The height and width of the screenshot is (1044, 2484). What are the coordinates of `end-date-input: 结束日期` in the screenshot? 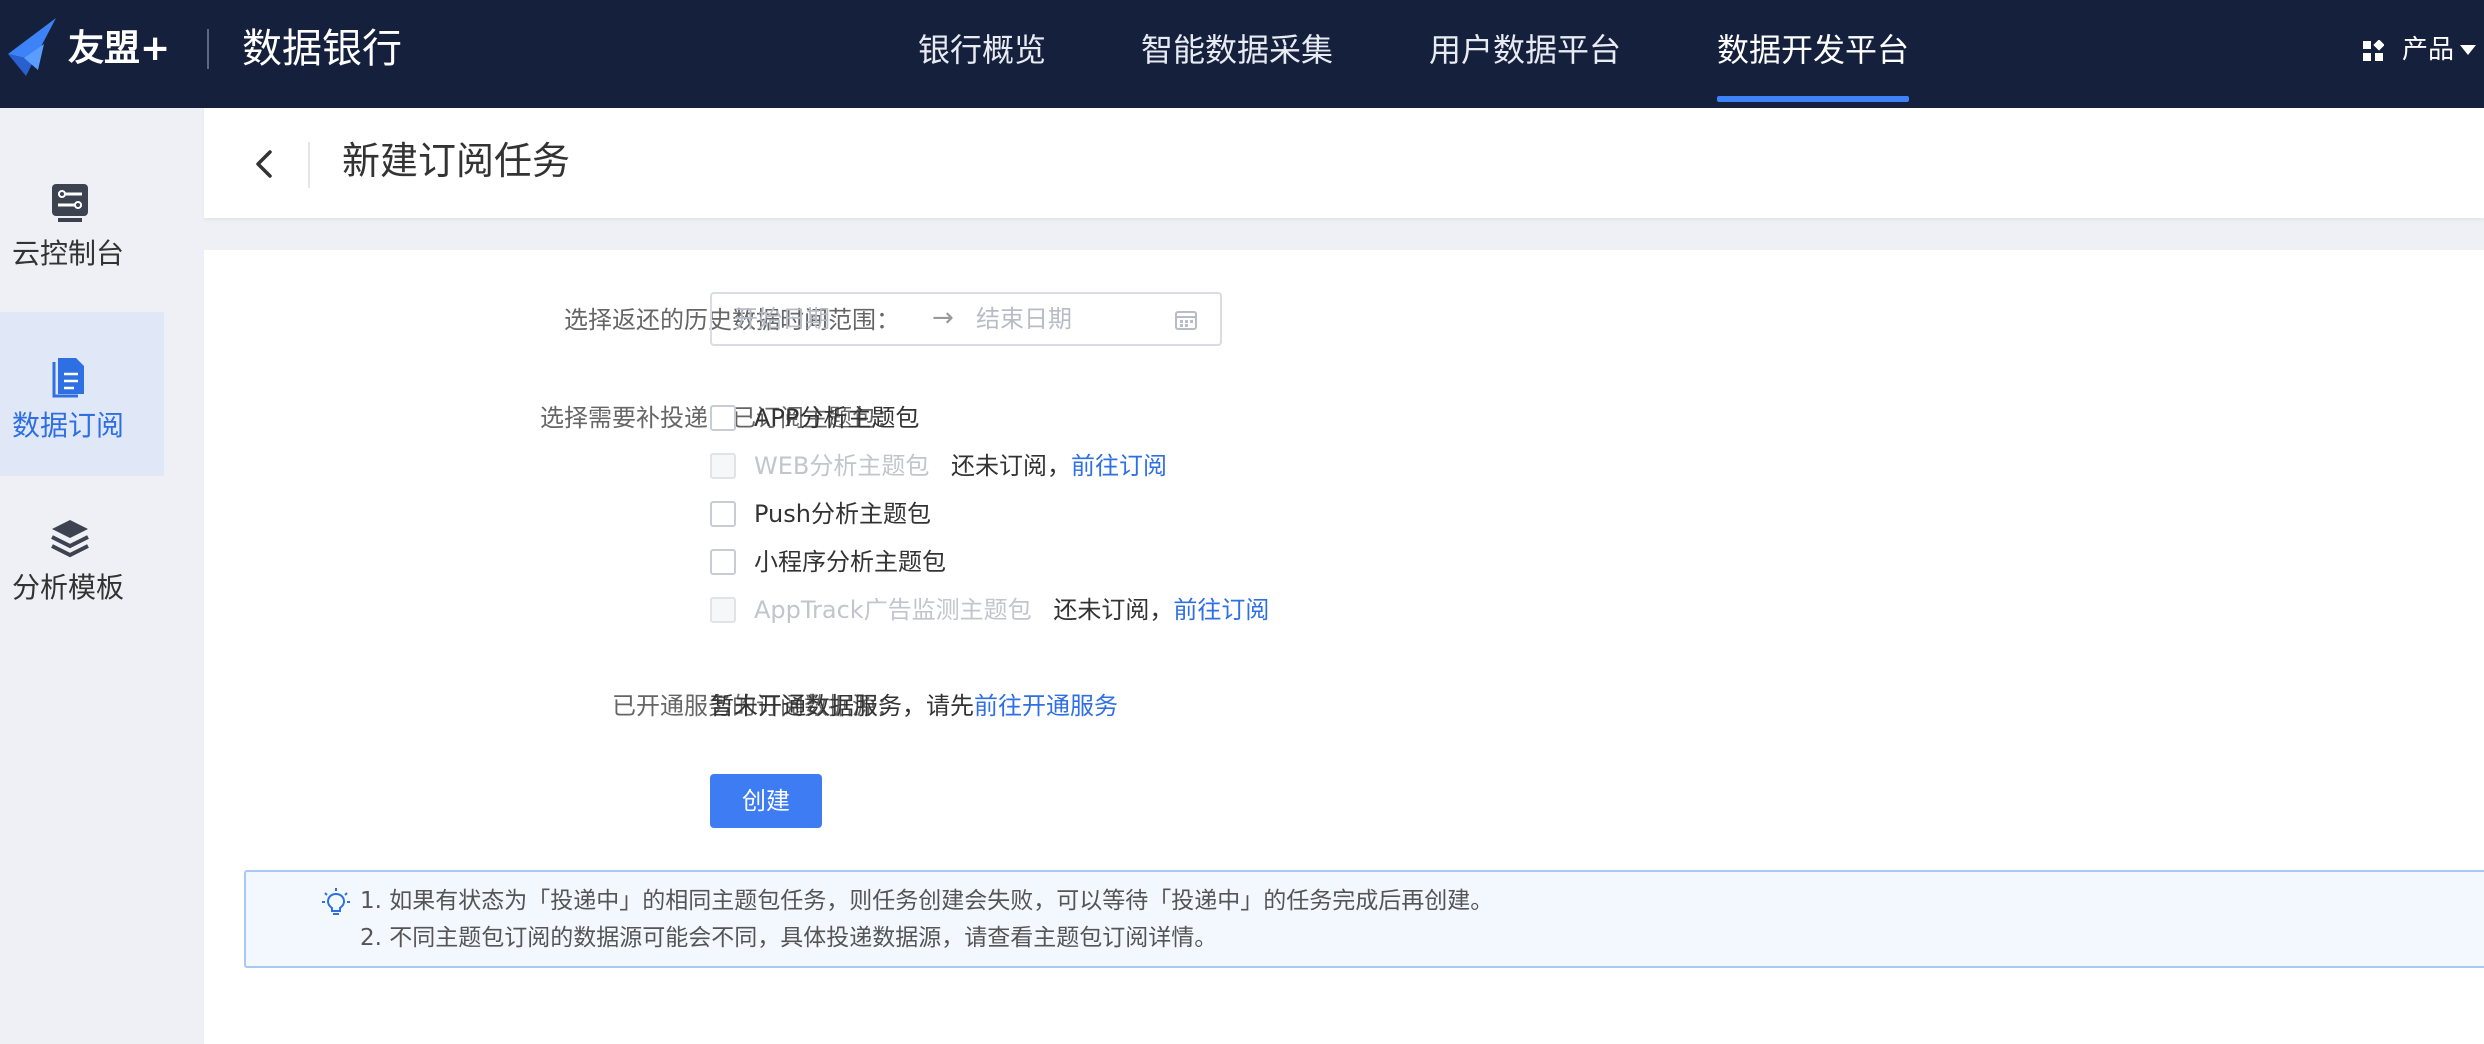 It's located at (1024, 319).